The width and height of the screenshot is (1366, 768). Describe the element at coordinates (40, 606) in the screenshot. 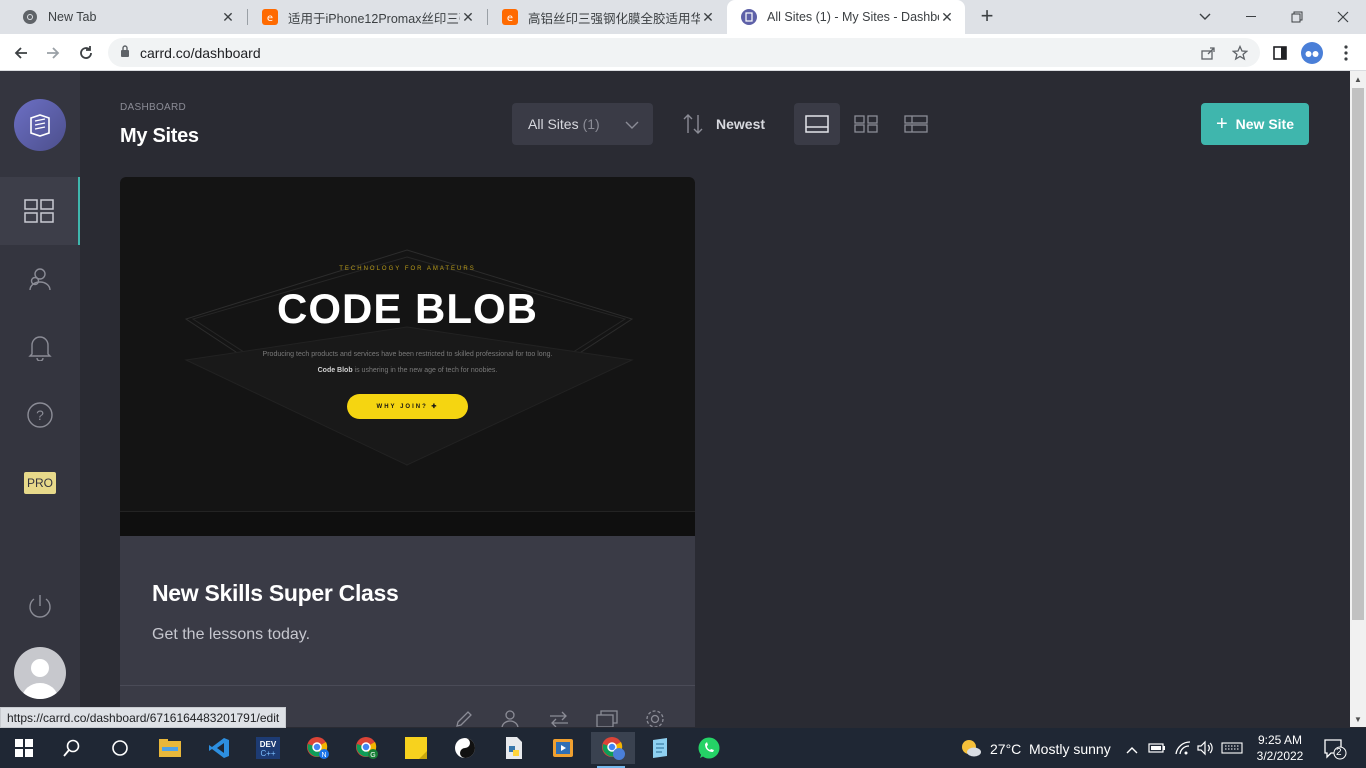

I see `sidebar-item-logout` at that location.